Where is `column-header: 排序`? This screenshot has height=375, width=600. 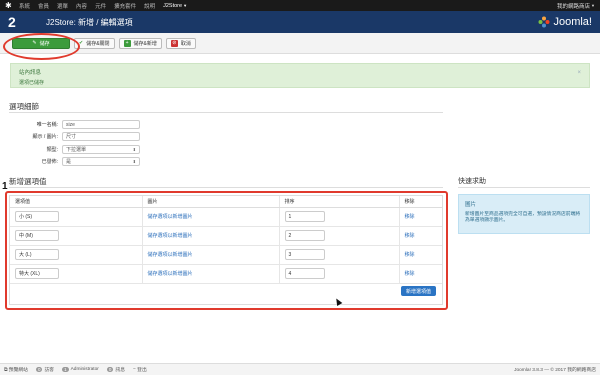
column-header: 排序 is located at coordinates (339, 202).